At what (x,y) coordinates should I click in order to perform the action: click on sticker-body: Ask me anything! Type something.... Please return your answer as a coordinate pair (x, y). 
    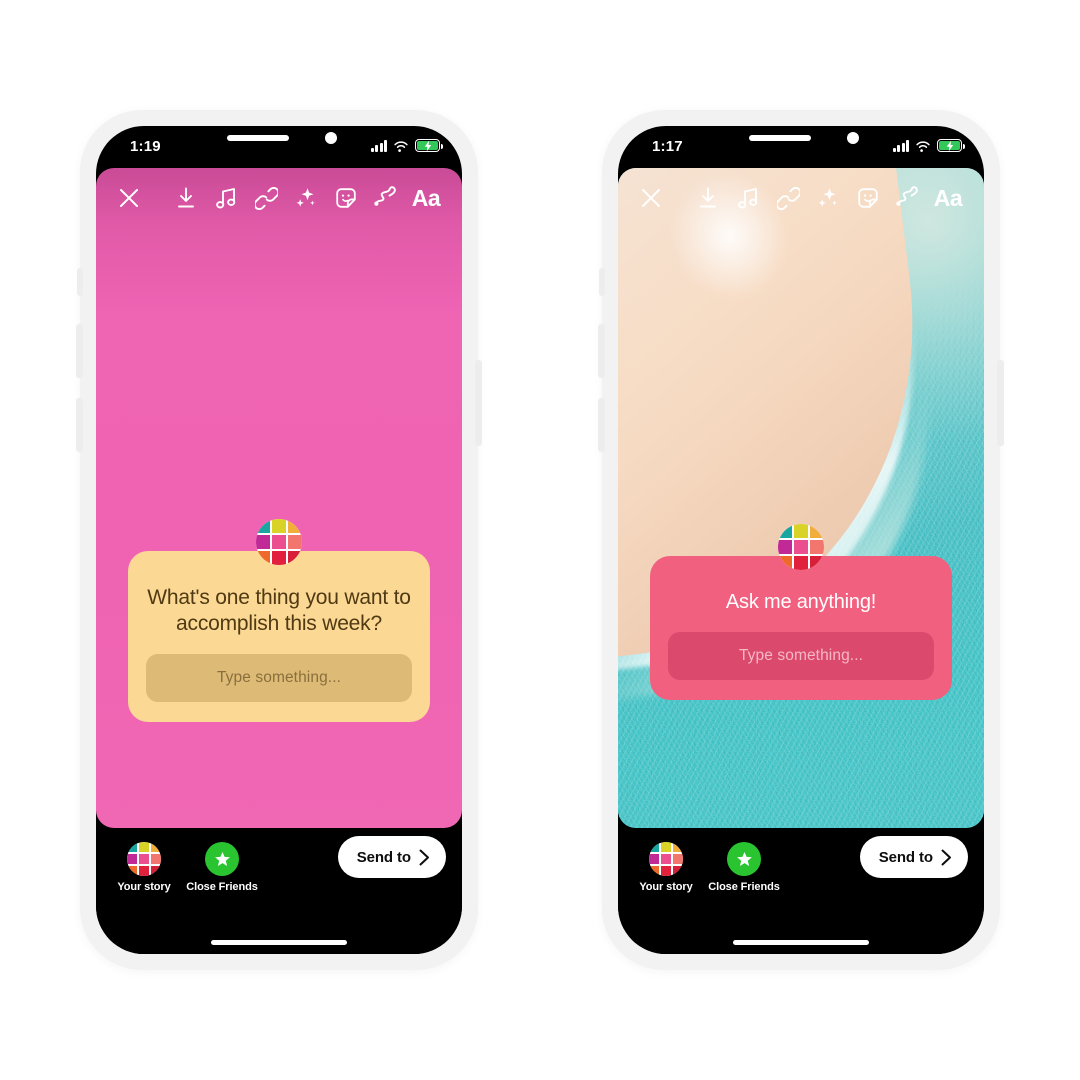
    Looking at the image, I should click on (801, 628).